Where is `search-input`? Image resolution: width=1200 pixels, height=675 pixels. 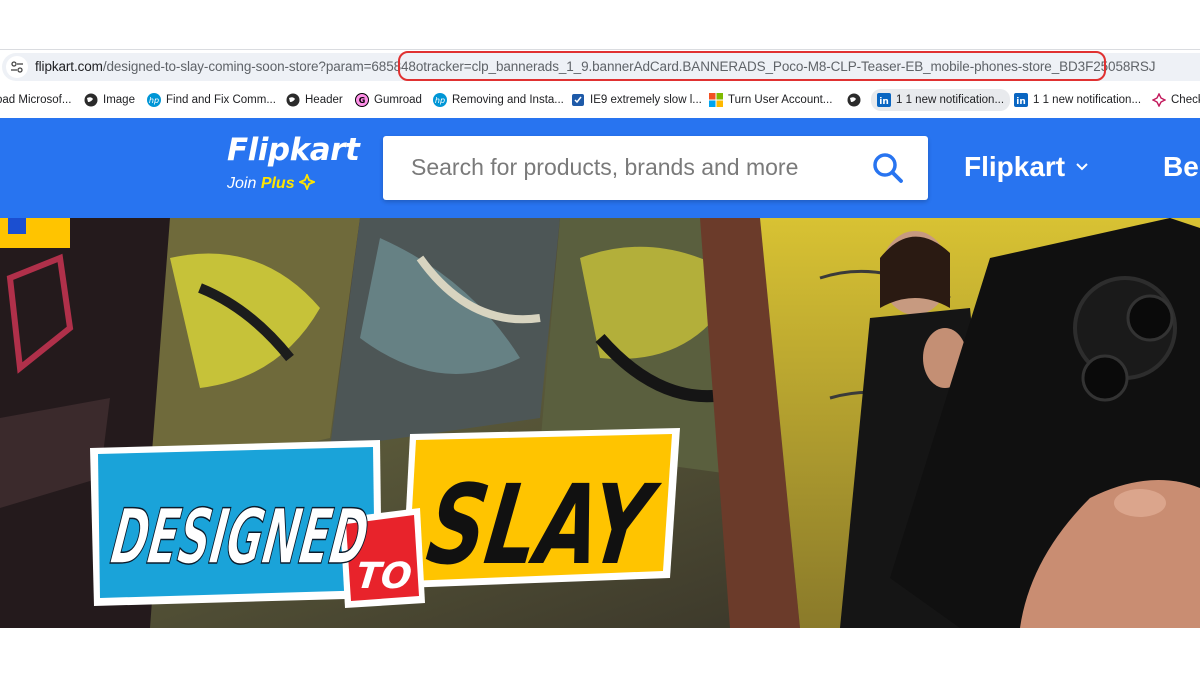
search-input is located at coordinates (621, 167).